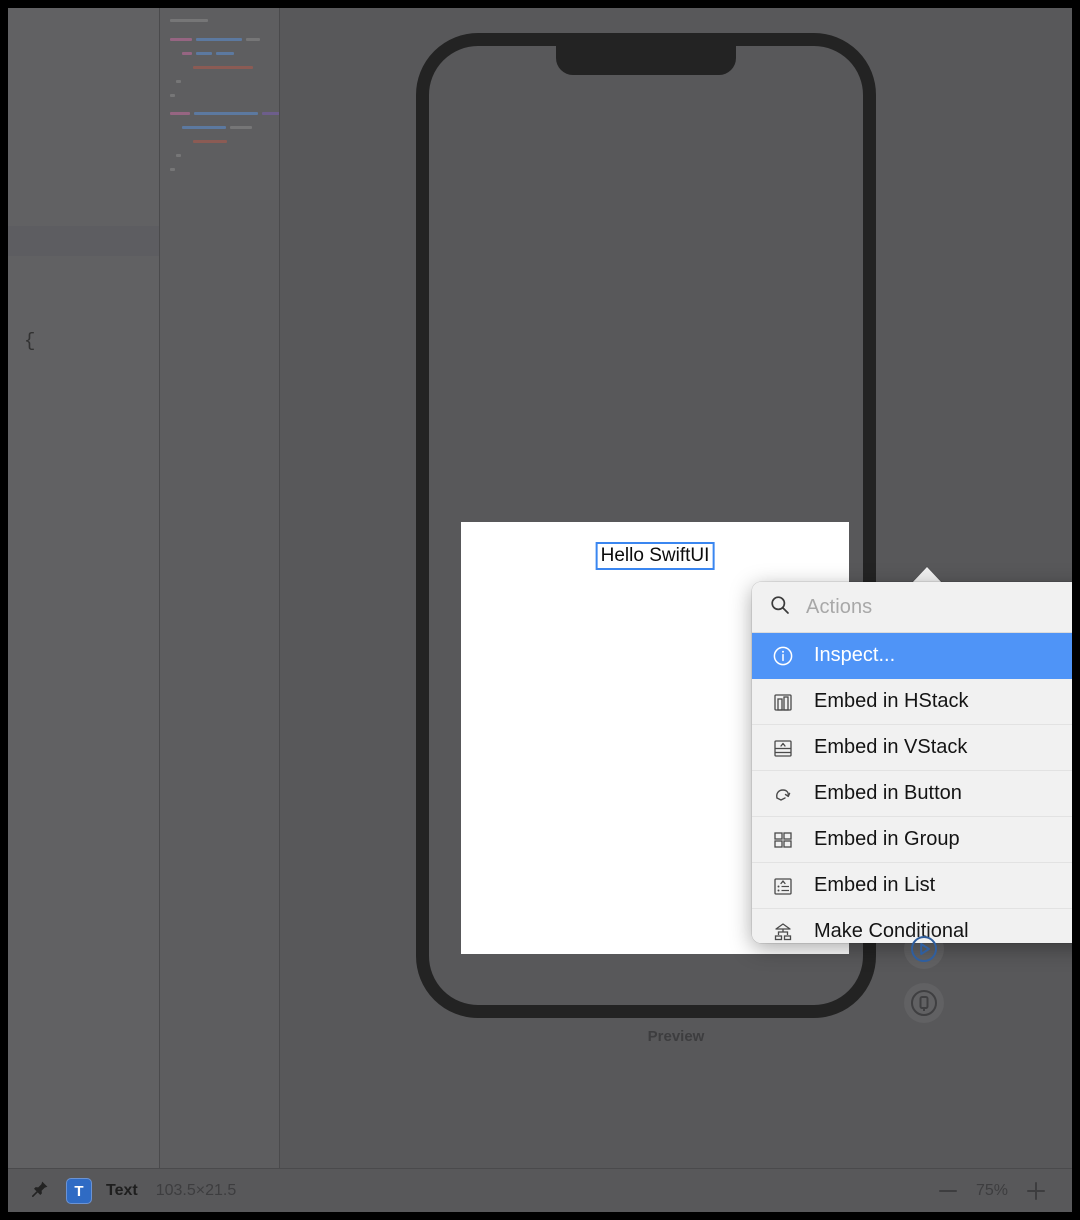  Describe the element at coordinates (79, 1191) in the screenshot. I see `text-type-badge: T` at that location.